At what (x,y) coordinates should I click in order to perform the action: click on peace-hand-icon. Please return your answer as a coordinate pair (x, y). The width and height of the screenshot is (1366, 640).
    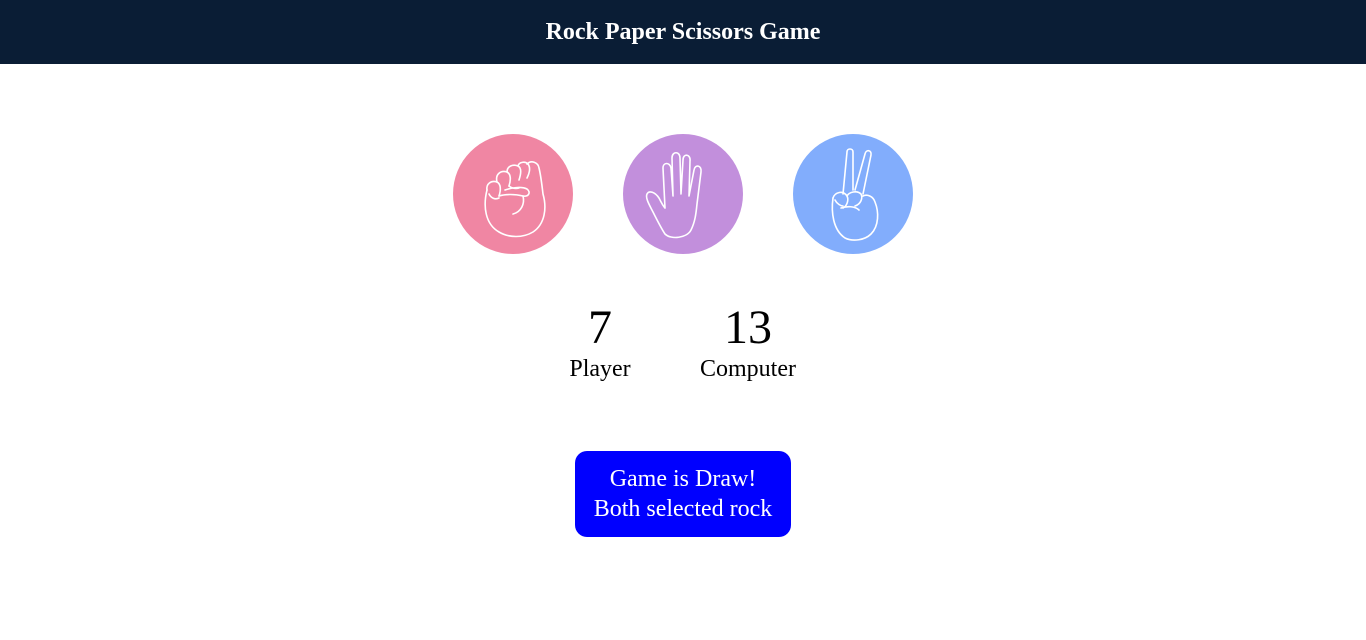
    Looking at the image, I should click on (855, 194).